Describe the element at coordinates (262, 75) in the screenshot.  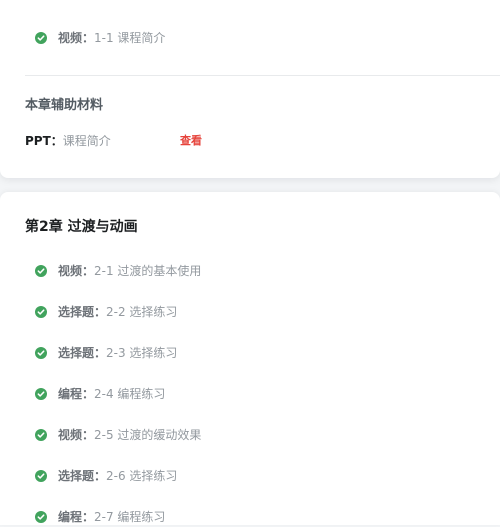
I see `divider` at that location.